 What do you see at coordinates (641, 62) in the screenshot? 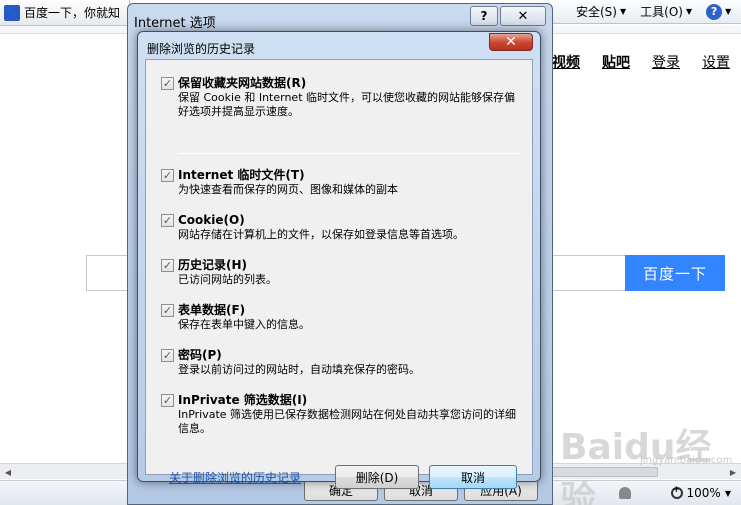
I see `baidu-top-nav: 视频 贴吧 登录 设置` at bounding box center [641, 62].